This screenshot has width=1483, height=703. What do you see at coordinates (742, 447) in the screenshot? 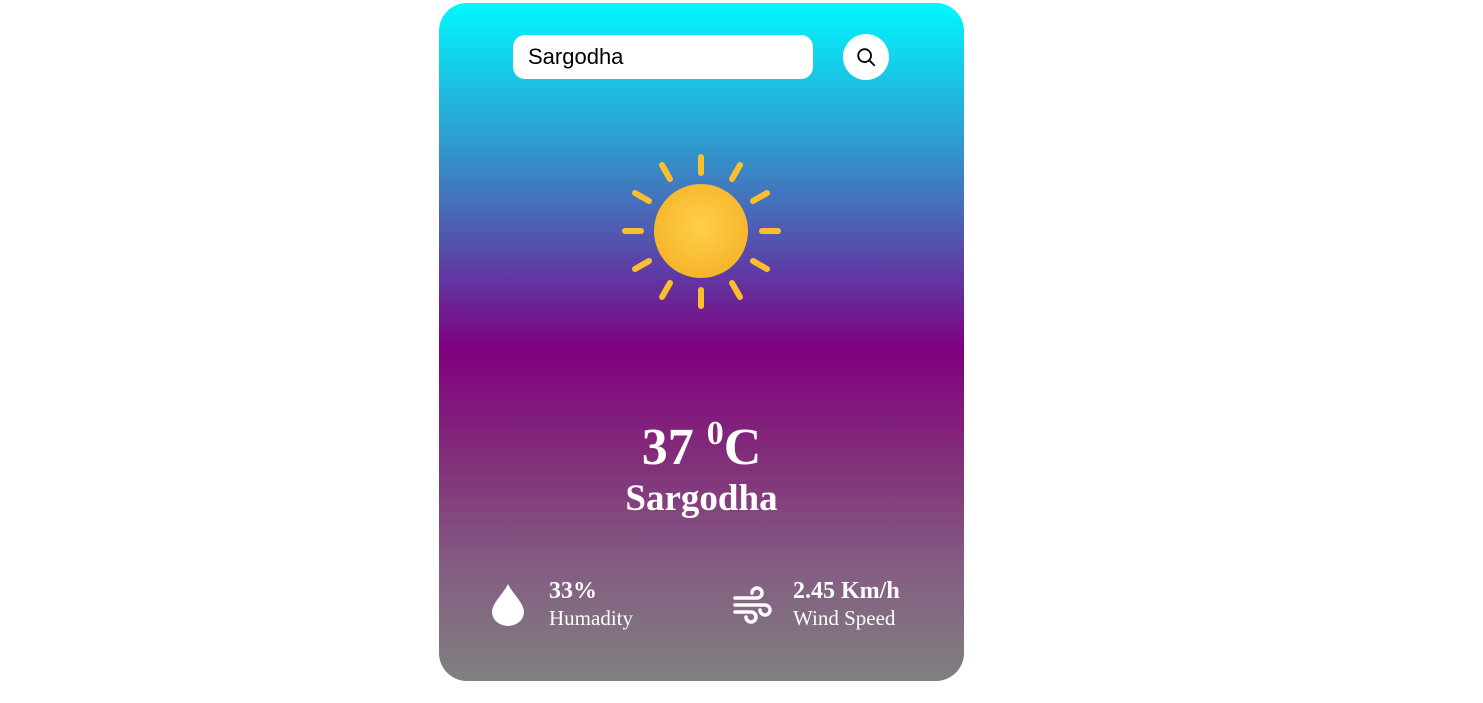
I see `temperature-unit: C` at bounding box center [742, 447].